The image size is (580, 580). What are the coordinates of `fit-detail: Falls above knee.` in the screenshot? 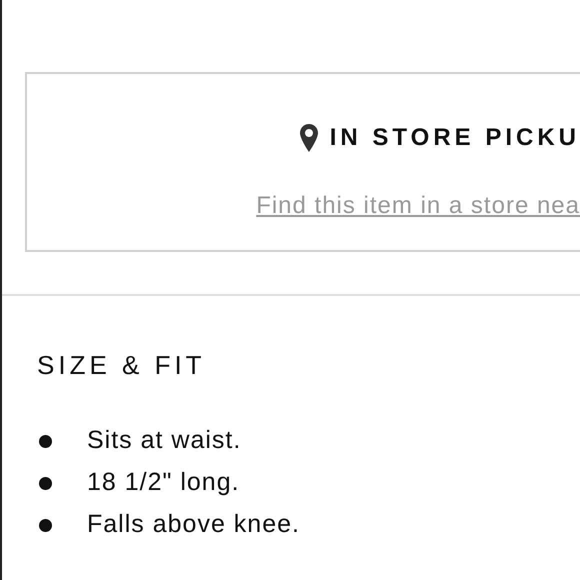 It's located at (193, 524).